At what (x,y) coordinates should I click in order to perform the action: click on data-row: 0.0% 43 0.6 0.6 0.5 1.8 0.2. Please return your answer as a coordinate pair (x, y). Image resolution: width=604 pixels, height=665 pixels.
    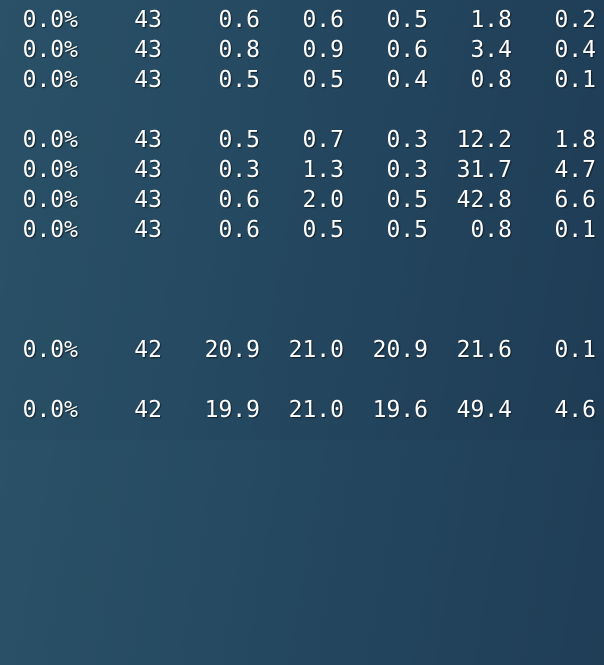
    Looking at the image, I should click on (302, 20).